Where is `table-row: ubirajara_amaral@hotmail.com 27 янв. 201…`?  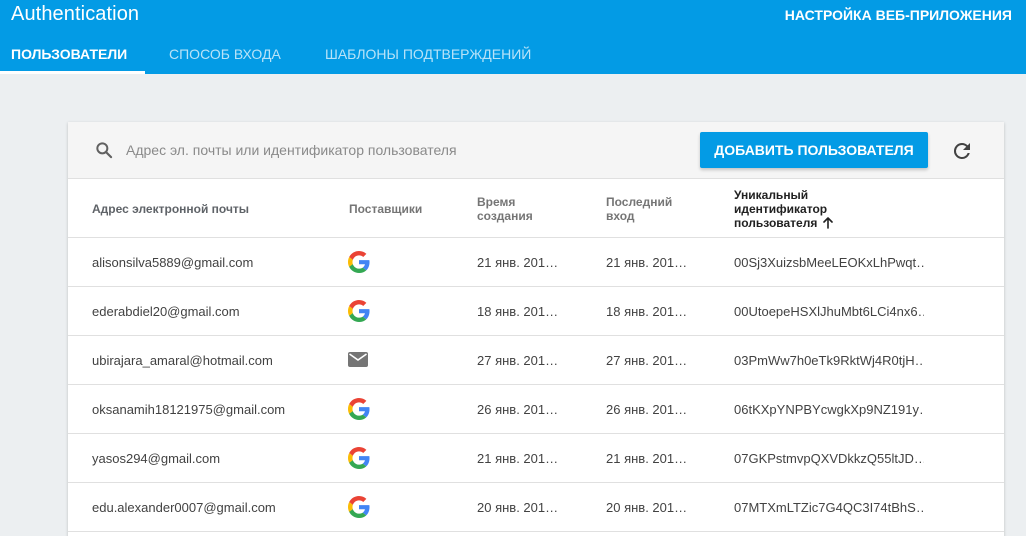
table-row: ubirajara_amaral@hotmail.com 27 янв. 201… is located at coordinates (536, 360).